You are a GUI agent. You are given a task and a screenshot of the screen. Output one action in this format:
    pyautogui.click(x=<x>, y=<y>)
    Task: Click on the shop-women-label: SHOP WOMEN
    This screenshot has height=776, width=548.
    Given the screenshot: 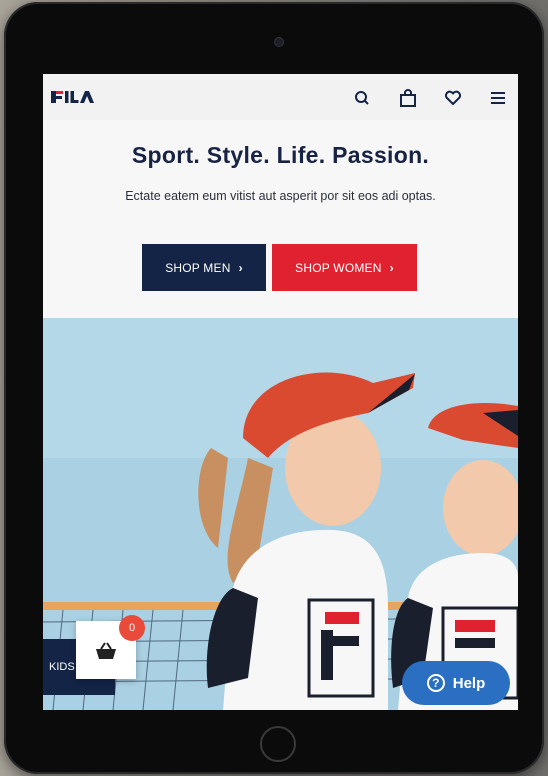 What is the action you would take?
    pyautogui.click(x=338, y=267)
    